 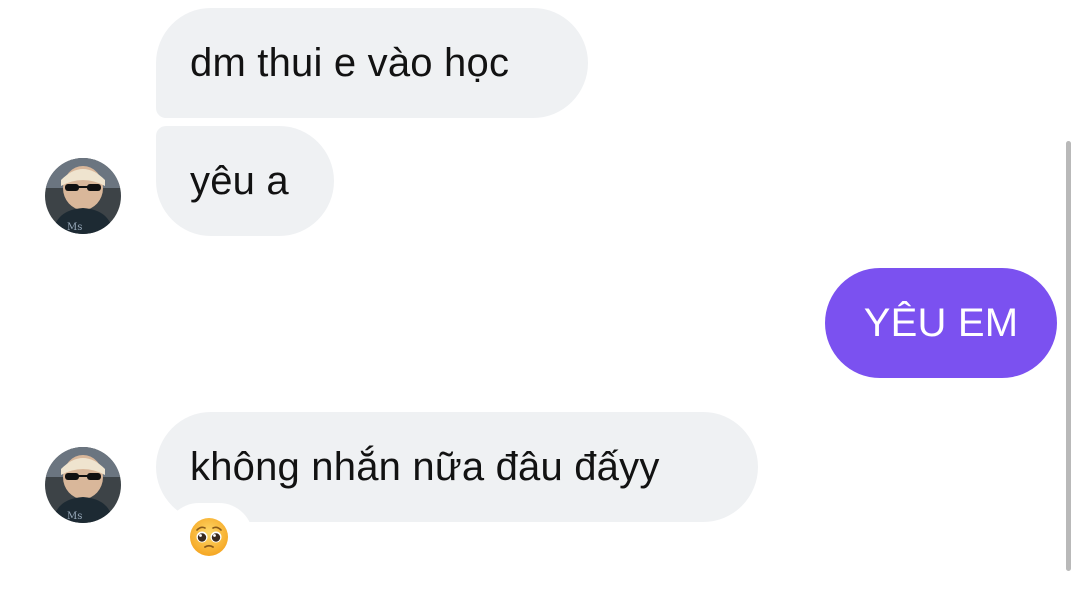 I want to click on pleading-face-icon, so click(x=209, y=537).